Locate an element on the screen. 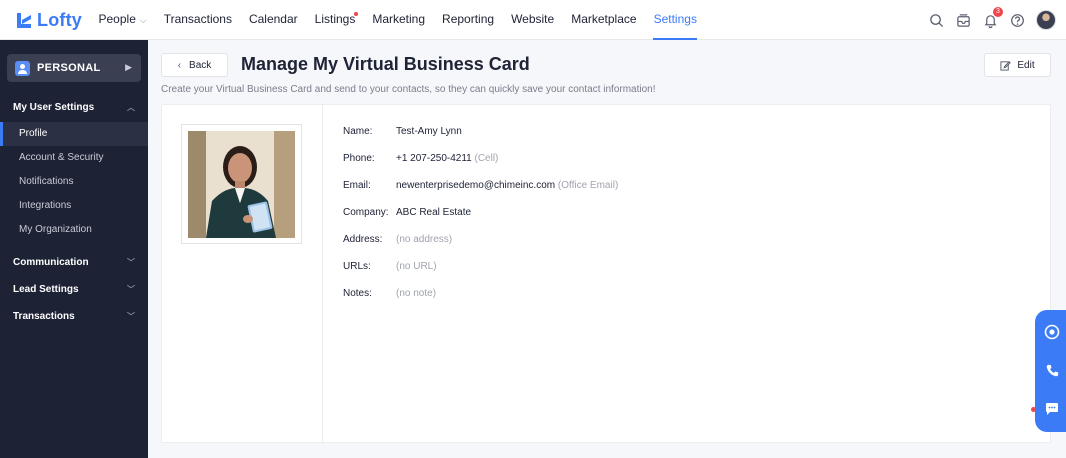  value-note: (no note) is located at coordinates (416, 293).